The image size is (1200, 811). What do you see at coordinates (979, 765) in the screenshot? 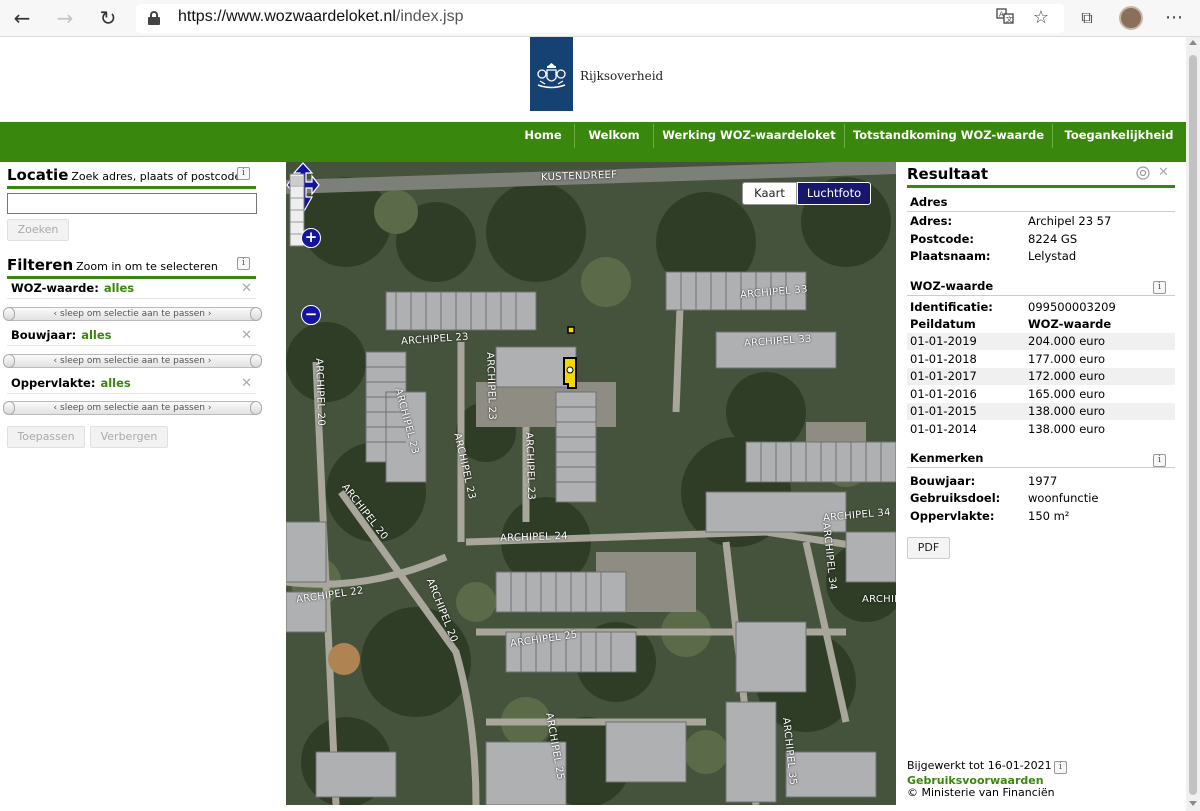
I see `updated-text: Bijgewerkt tot 16-01-2021` at bounding box center [979, 765].